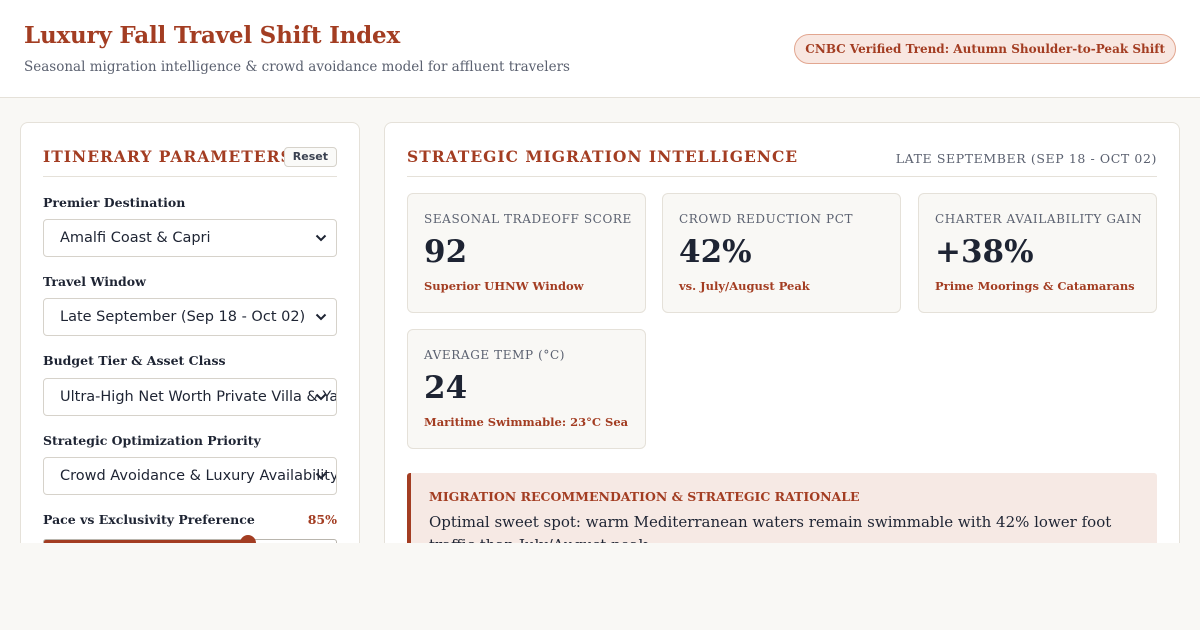  Describe the element at coordinates (744, 286) in the screenshot. I see `metric-subtext: vs. July/August Peak` at that location.